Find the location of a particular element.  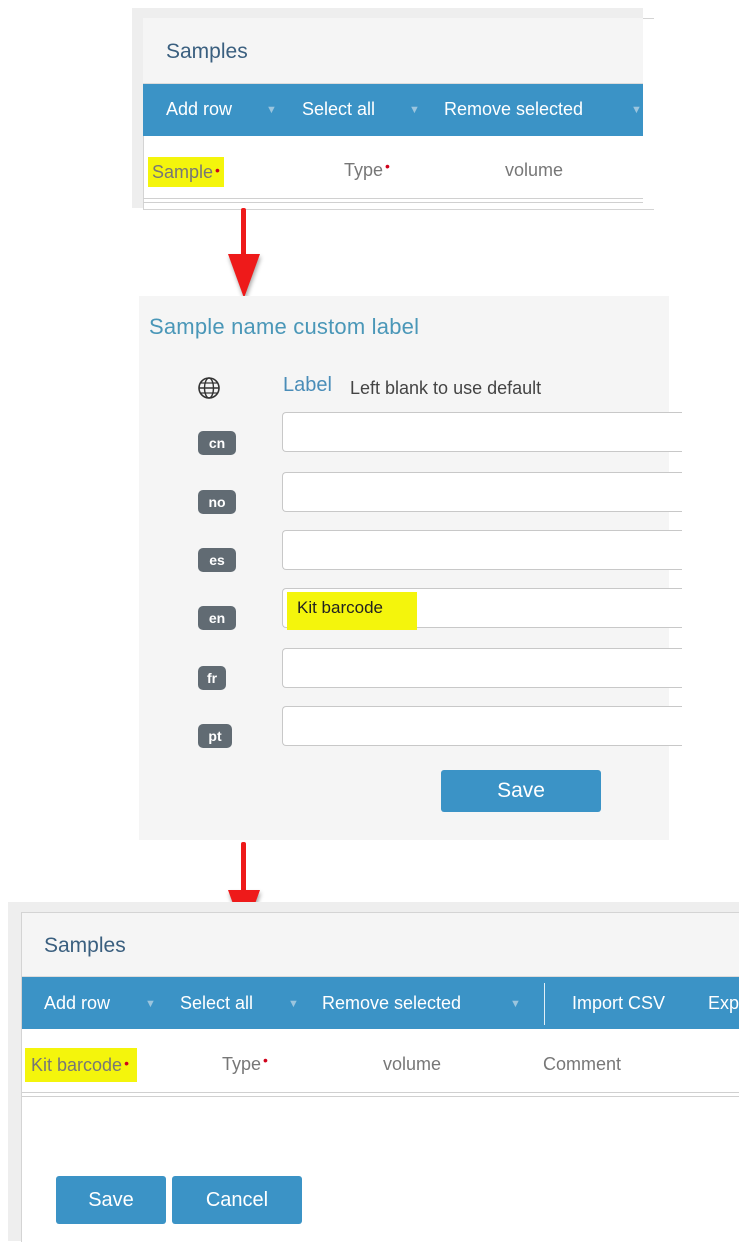

column-header-kit-barcode: Kit barcode • is located at coordinates (81, 1065).